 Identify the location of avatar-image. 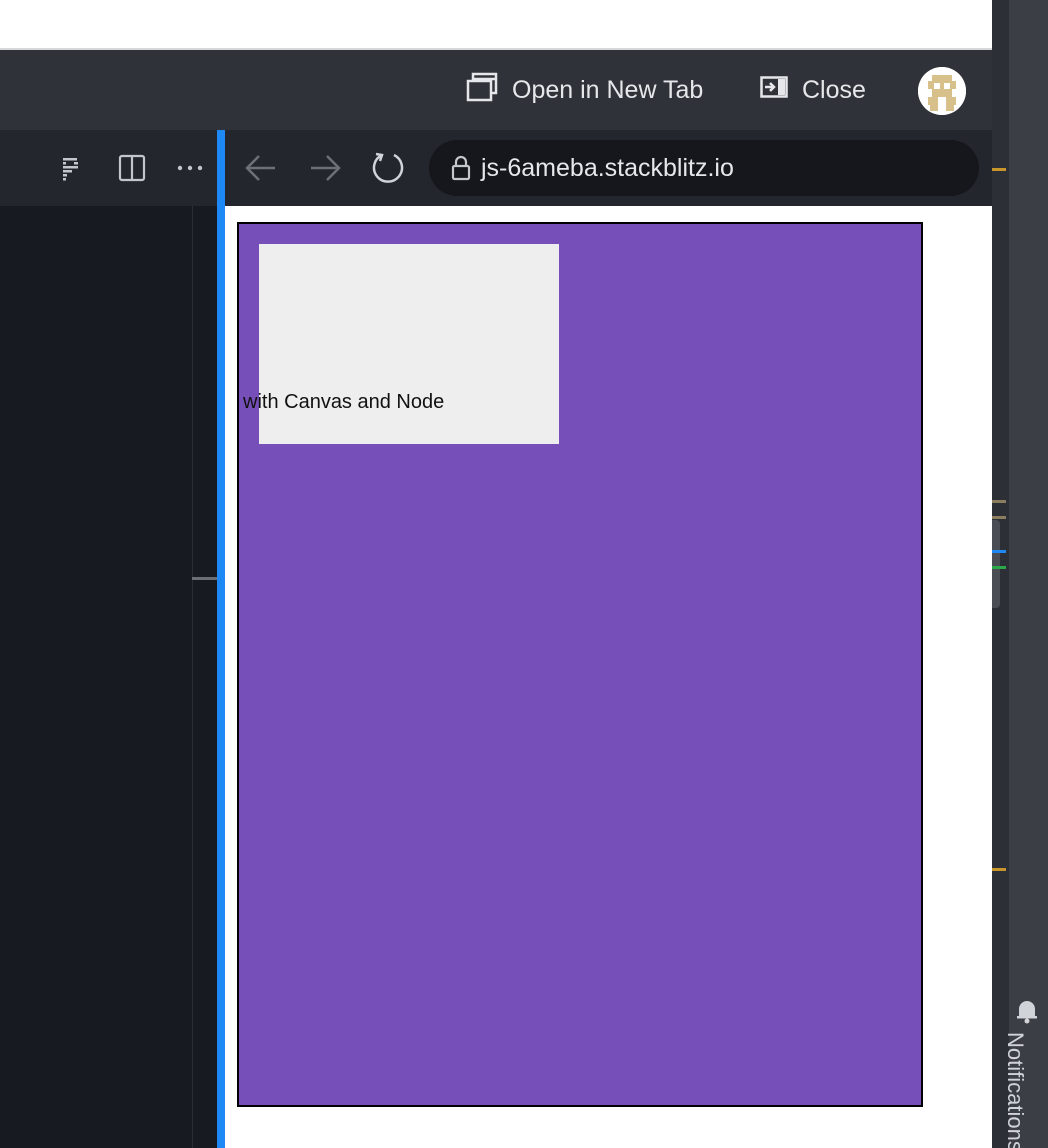
(942, 91).